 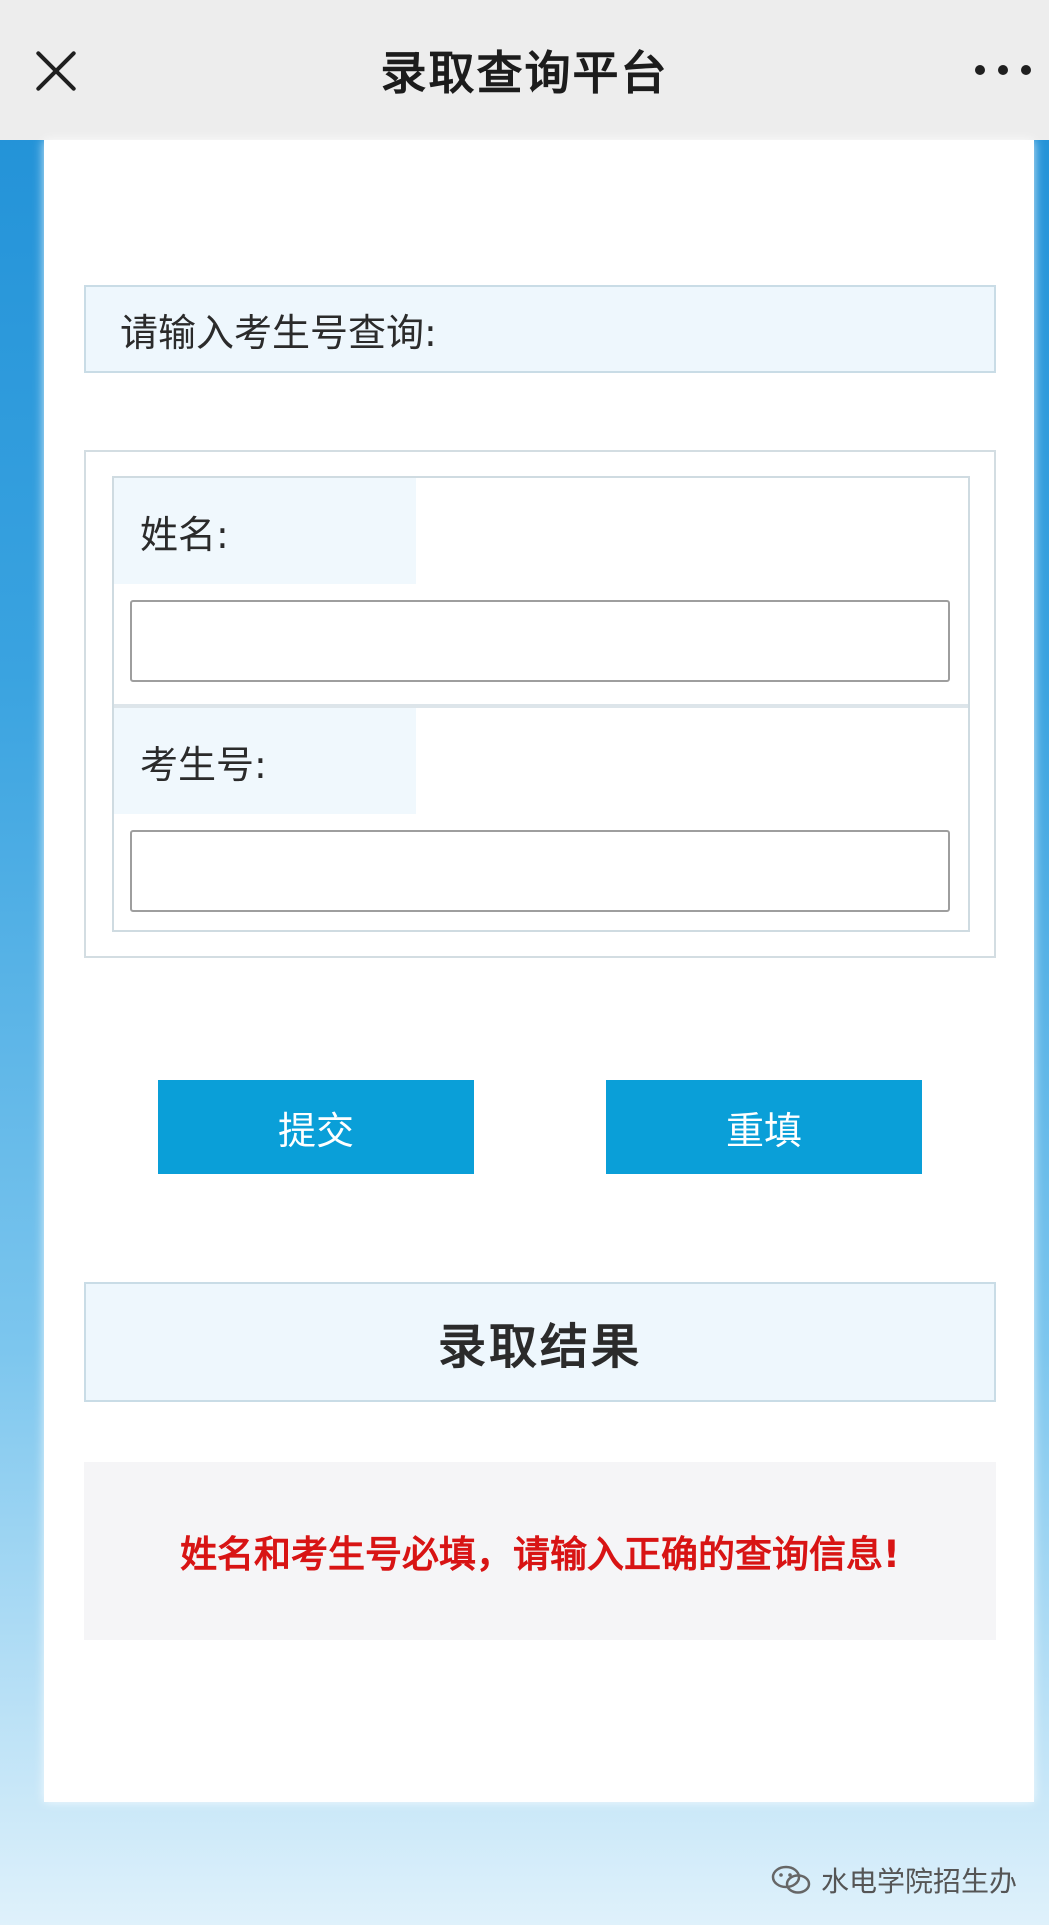 I want to click on exam-id-label: 考生号:, so click(x=203, y=764).